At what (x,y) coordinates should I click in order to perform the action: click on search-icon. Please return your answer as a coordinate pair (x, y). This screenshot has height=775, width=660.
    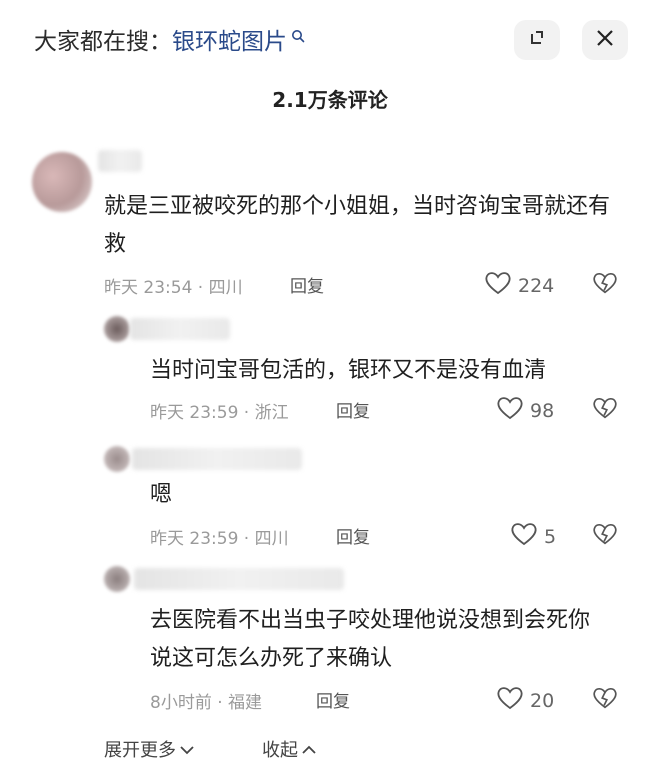
    Looking at the image, I should click on (298, 36).